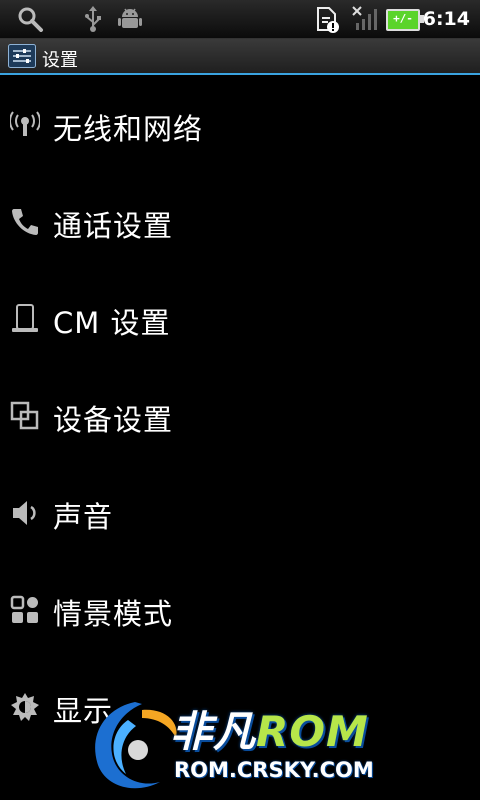  Describe the element at coordinates (328, 20) in the screenshot. I see `sd-card-alert-icon` at that location.